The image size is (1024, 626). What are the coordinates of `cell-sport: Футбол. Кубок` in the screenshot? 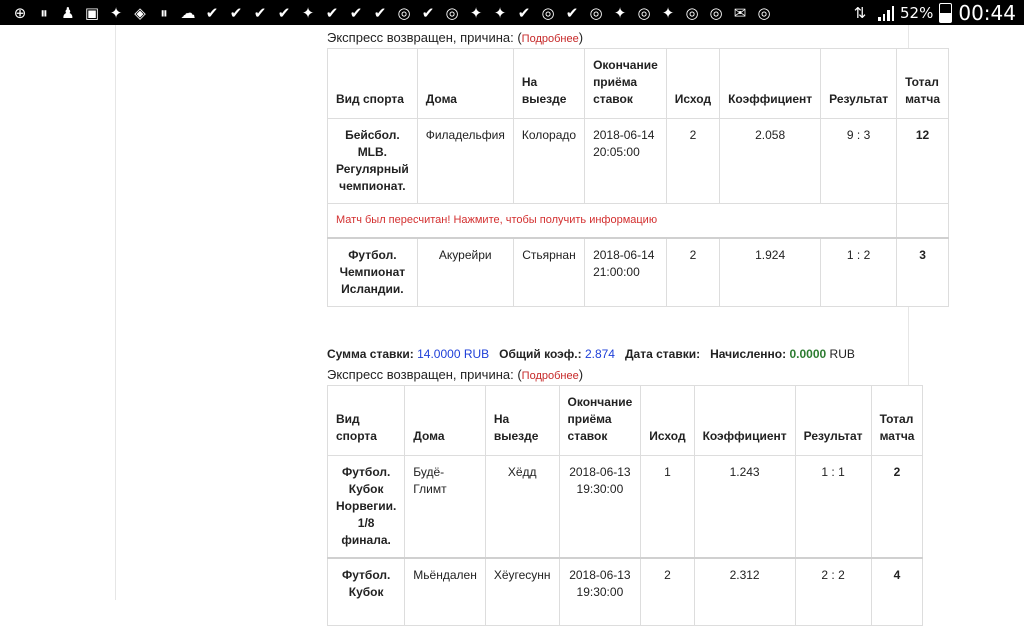 It's located at (366, 591).